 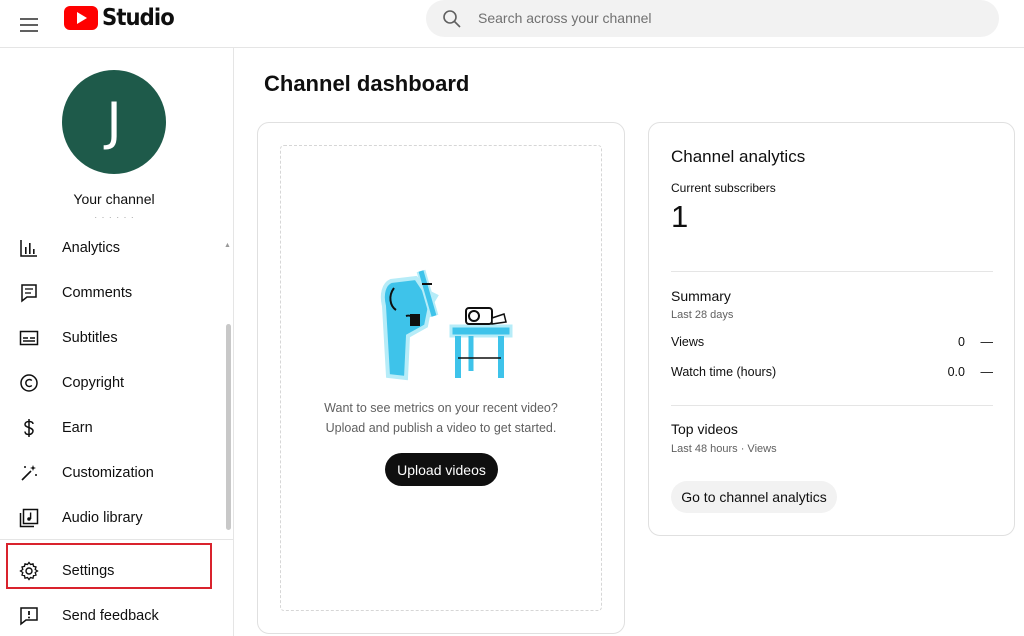 What do you see at coordinates (987, 342) in the screenshot?
I see `views-trend: —` at bounding box center [987, 342].